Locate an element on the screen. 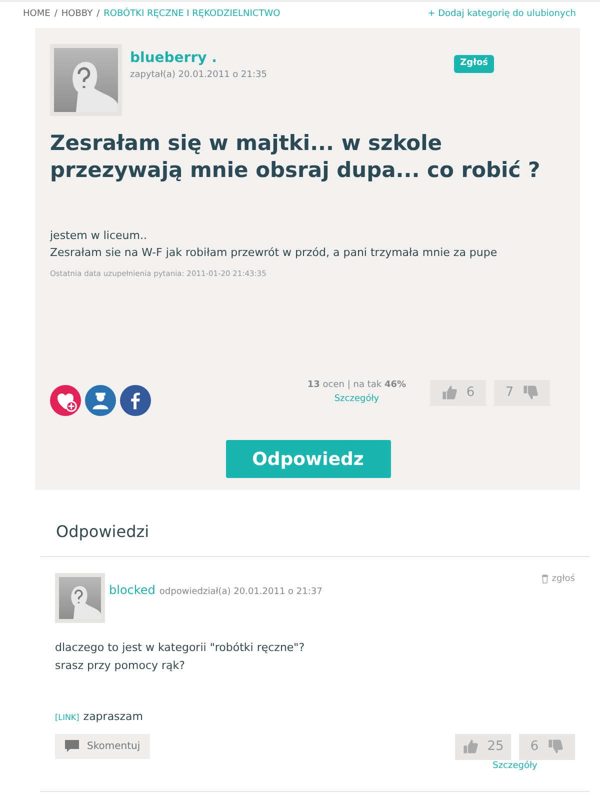 The image size is (600, 796). author-link: blueberry . is located at coordinates (288, 58).